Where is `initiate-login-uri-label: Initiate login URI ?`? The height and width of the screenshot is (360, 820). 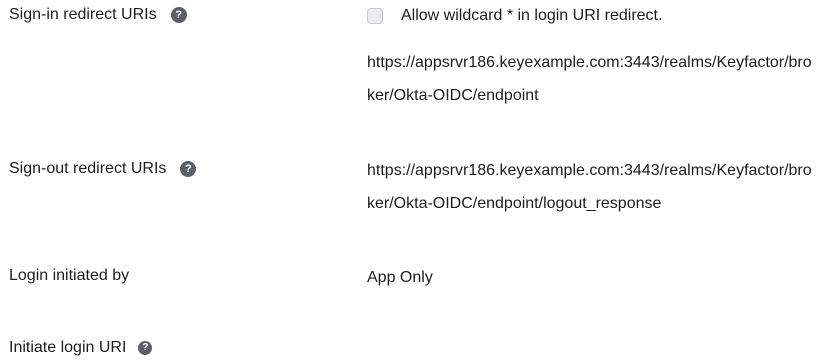 initiate-login-uri-label: Initiate login URI ? is located at coordinates (81, 348).